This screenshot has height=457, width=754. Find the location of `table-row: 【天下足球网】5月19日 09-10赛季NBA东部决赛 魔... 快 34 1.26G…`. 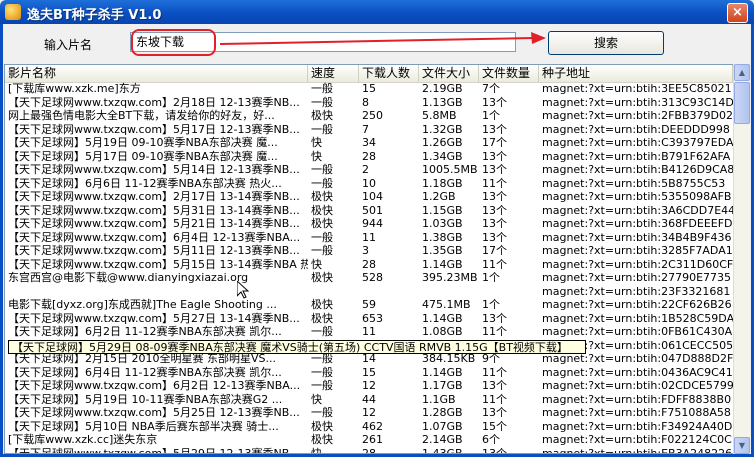

table-row: 【天下足球网】5月19日 09-10赛季NBA东部决赛 魔... 快 34 1.26G… is located at coordinates (369, 143).